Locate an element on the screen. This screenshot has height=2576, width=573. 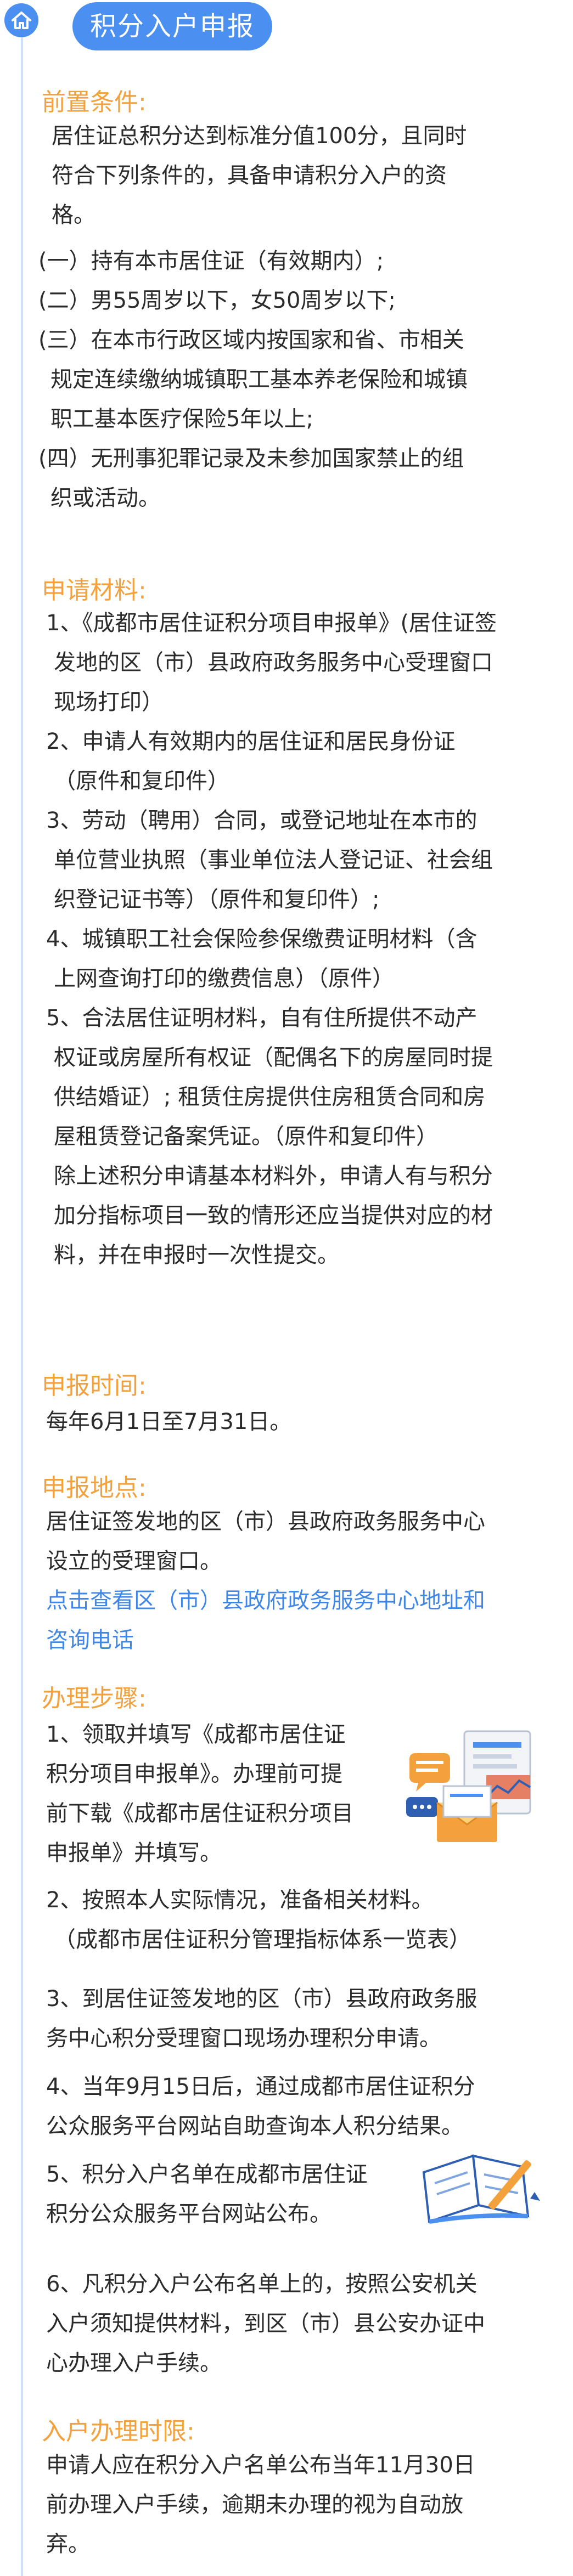
list-item: 积分公众服务平台网站公布。 is located at coordinates (189, 2214).